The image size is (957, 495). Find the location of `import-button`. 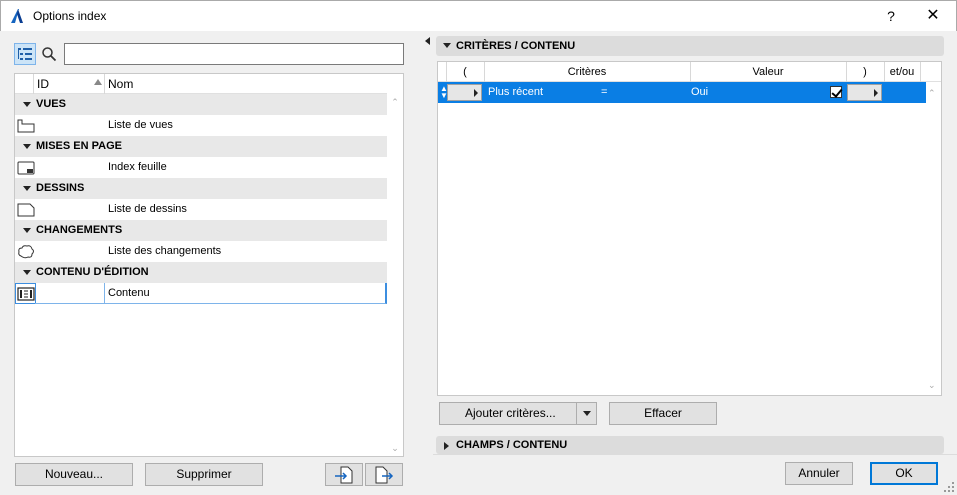

import-button is located at coordinates (344, 474).